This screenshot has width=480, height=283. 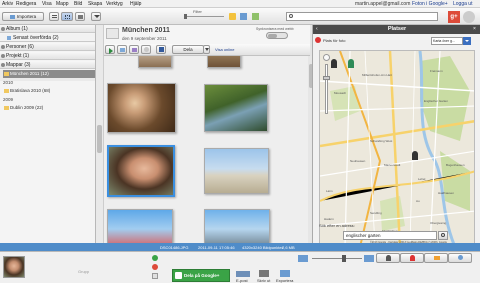 I want to click on photo-thumbnail-selected, so click(x=141, y=171).